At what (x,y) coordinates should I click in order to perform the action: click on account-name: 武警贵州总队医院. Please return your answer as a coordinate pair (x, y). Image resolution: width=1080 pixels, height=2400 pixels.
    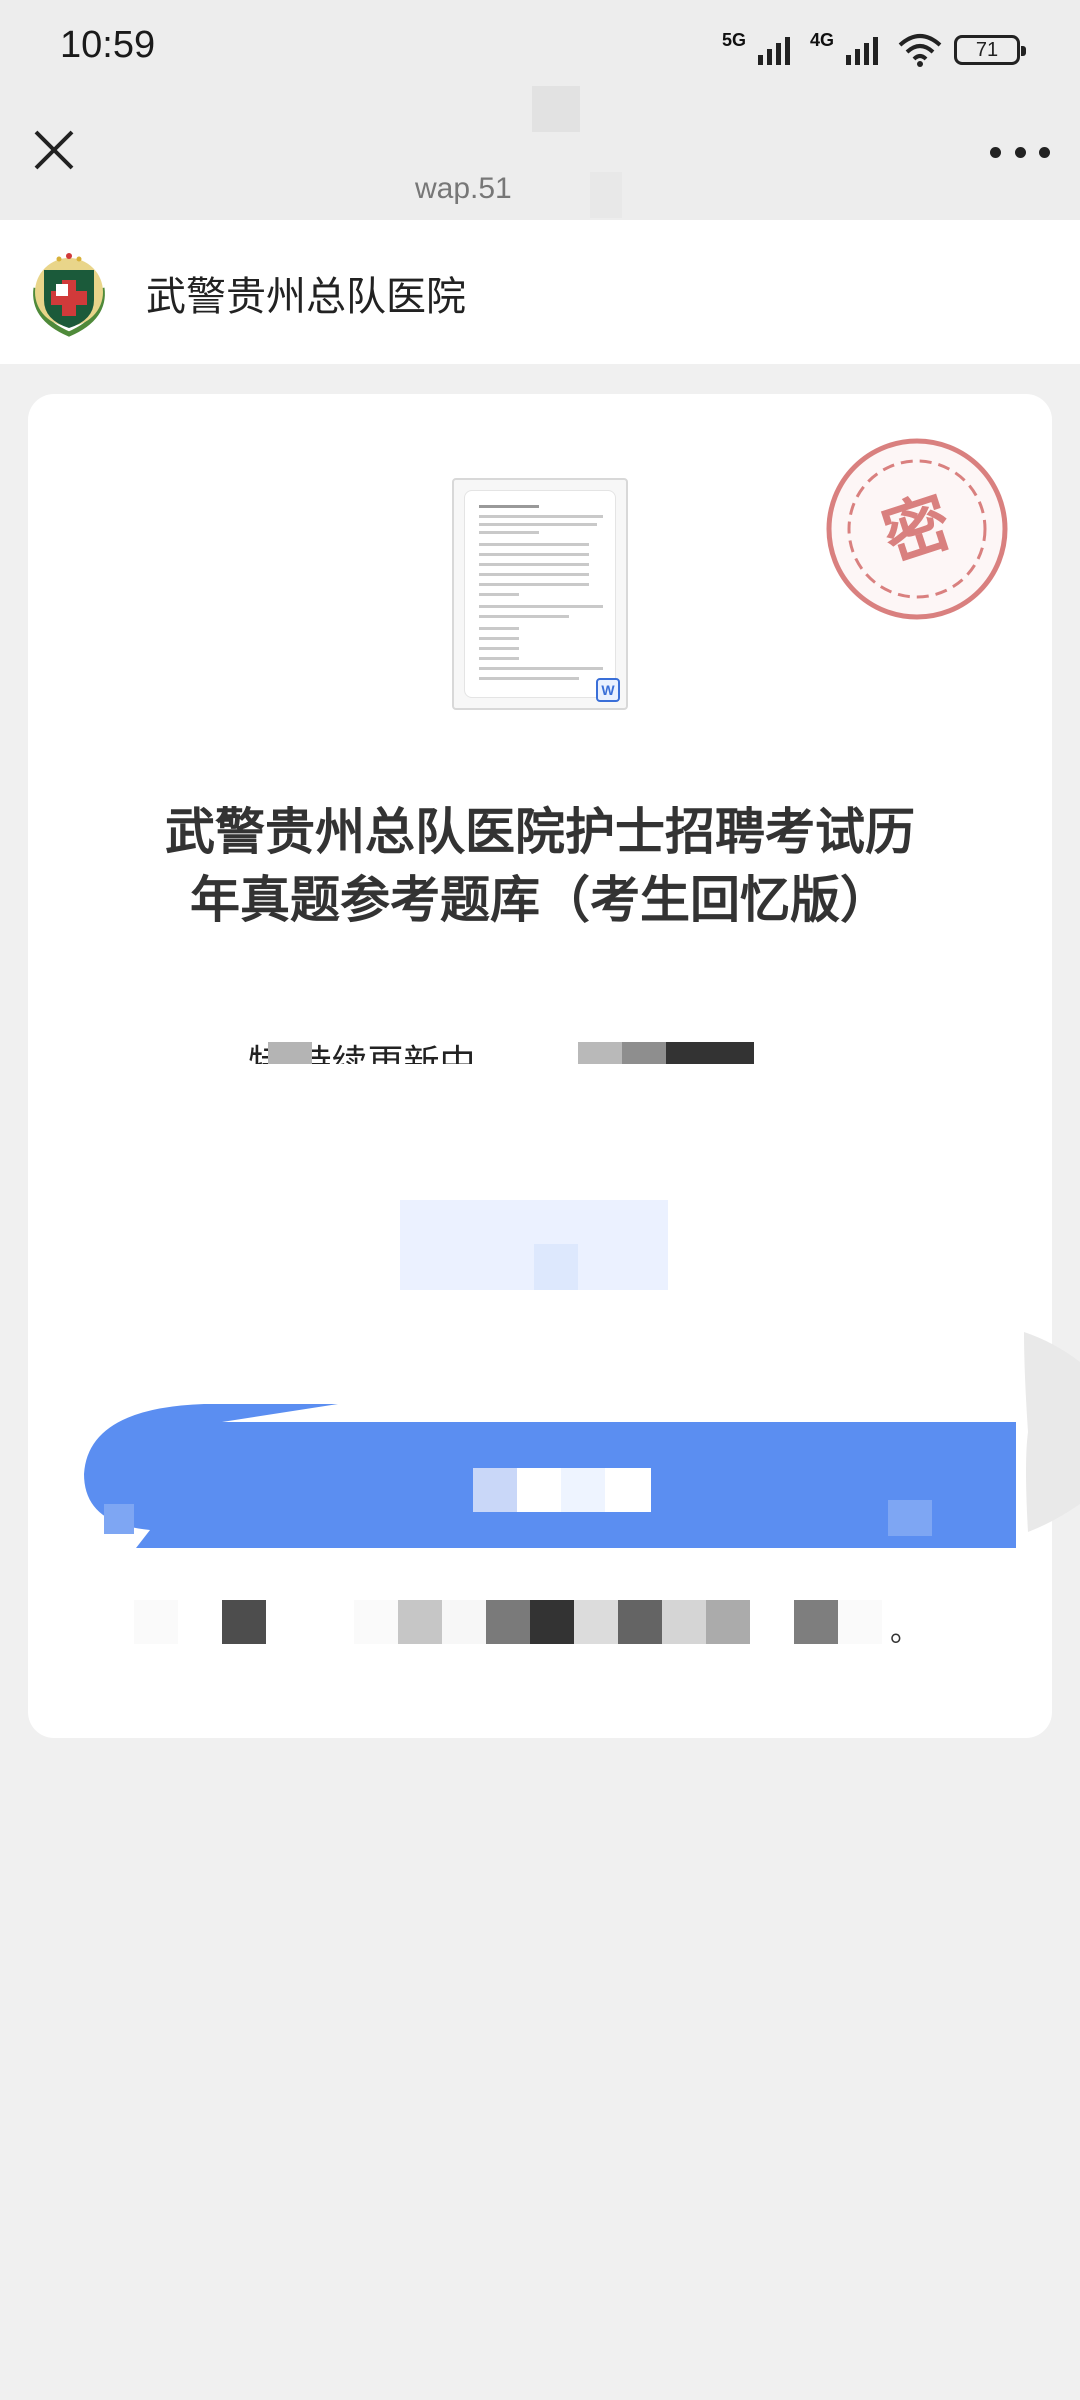
    Looking at the image, I should click on (306, 297).